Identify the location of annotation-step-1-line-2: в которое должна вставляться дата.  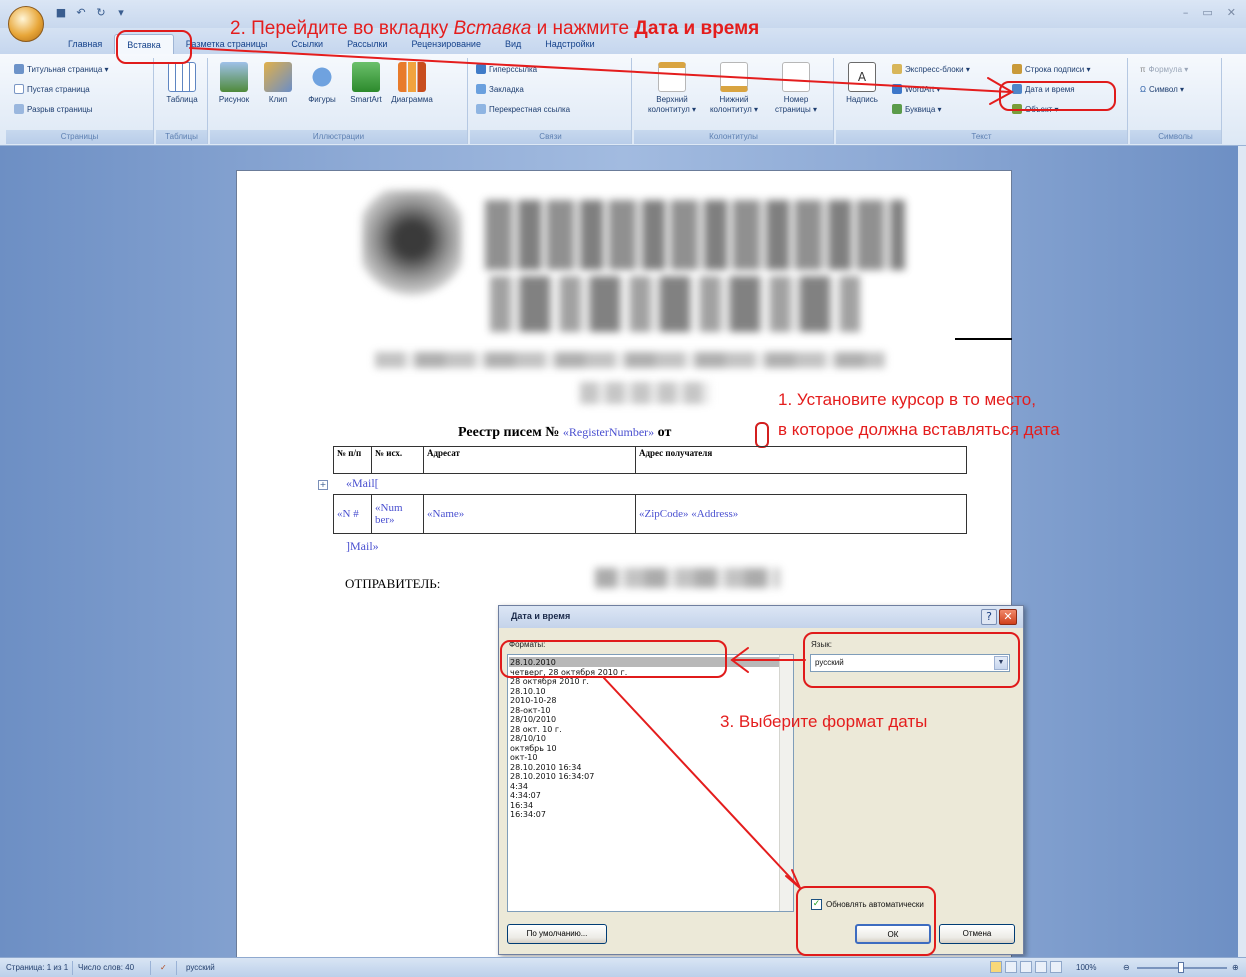
(919, 429).